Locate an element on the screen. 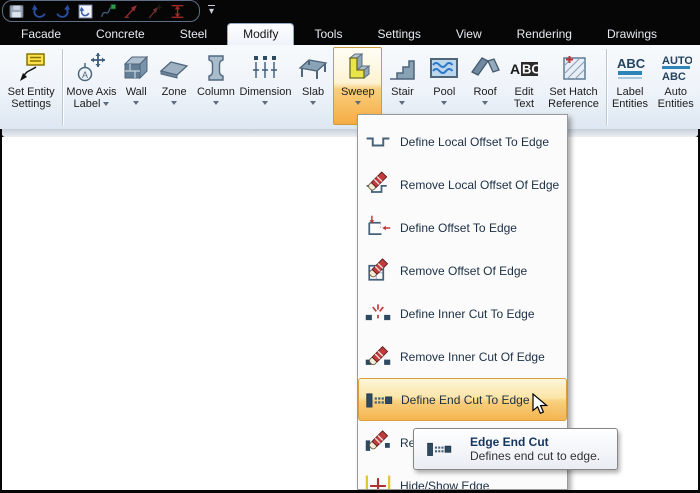  column-button: Column is located at coordinates (216, 86).